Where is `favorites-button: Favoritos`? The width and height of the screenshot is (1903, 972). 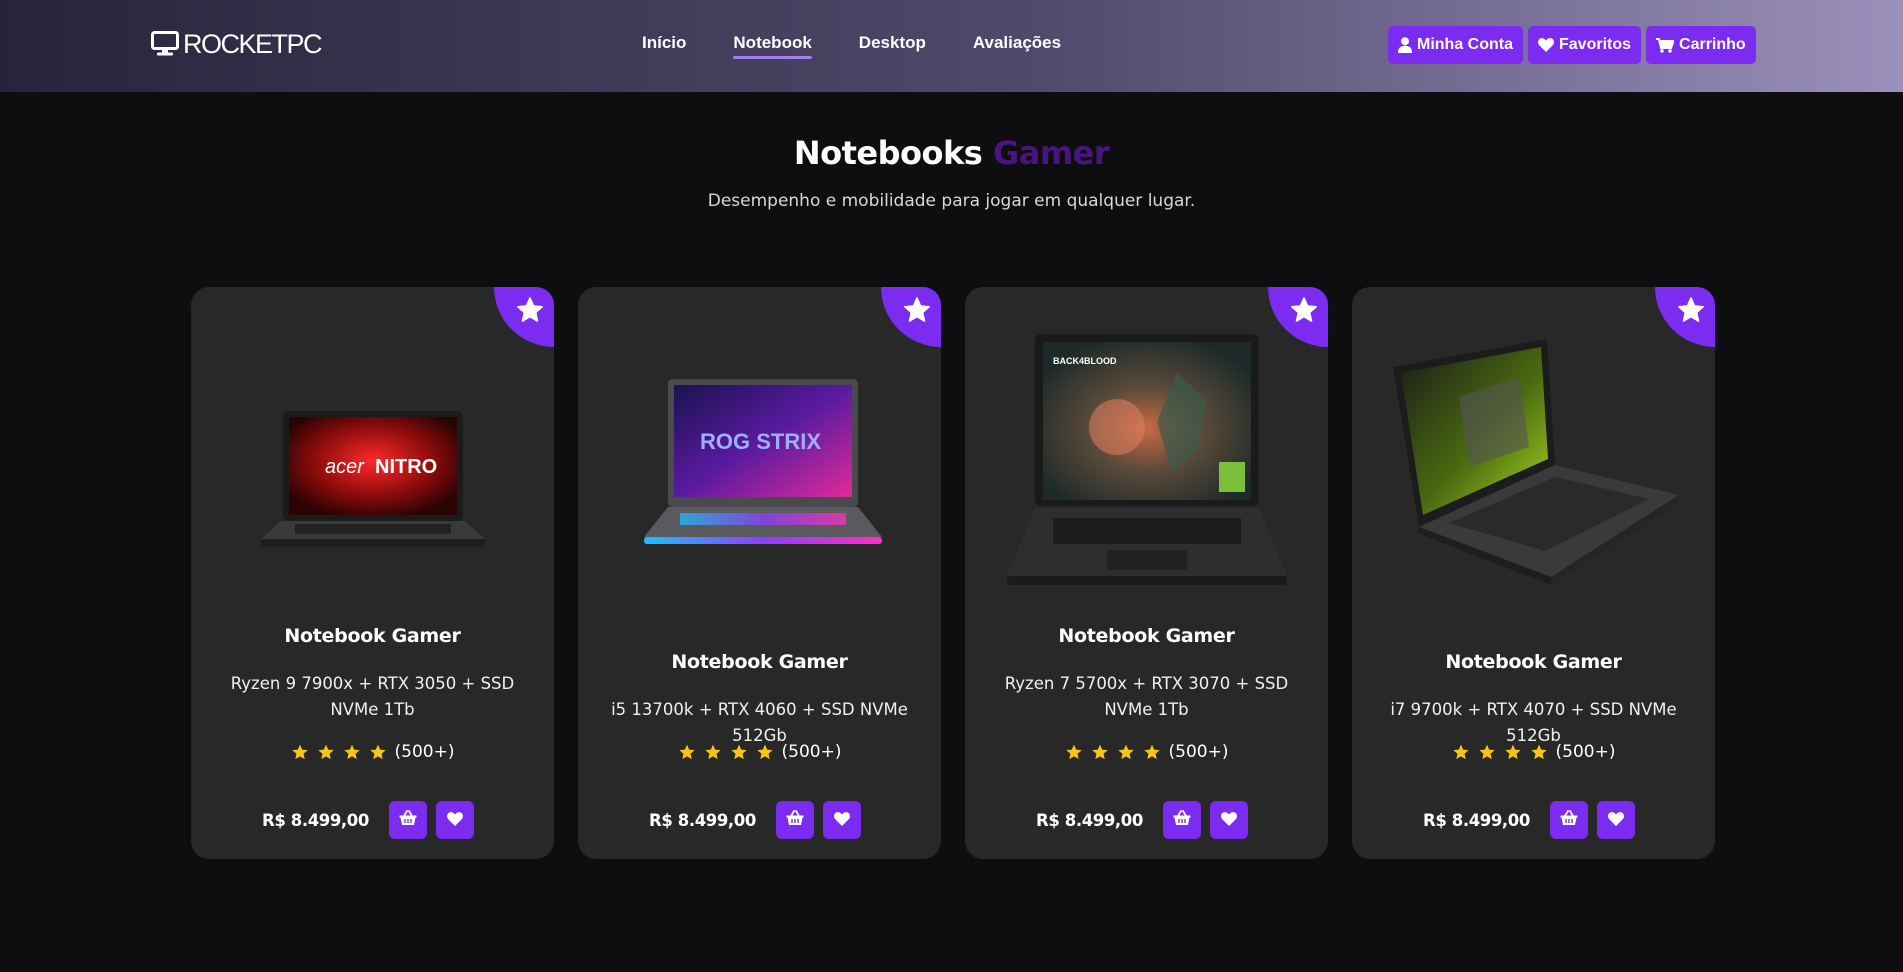 favorites-button: Favoritos is located at coordinates (1585, 45).